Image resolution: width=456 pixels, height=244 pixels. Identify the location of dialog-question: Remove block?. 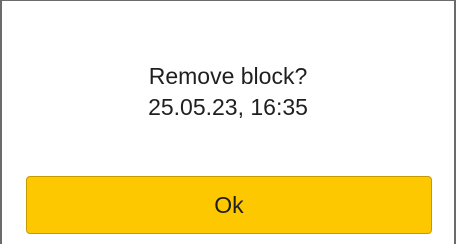
(228, 76).